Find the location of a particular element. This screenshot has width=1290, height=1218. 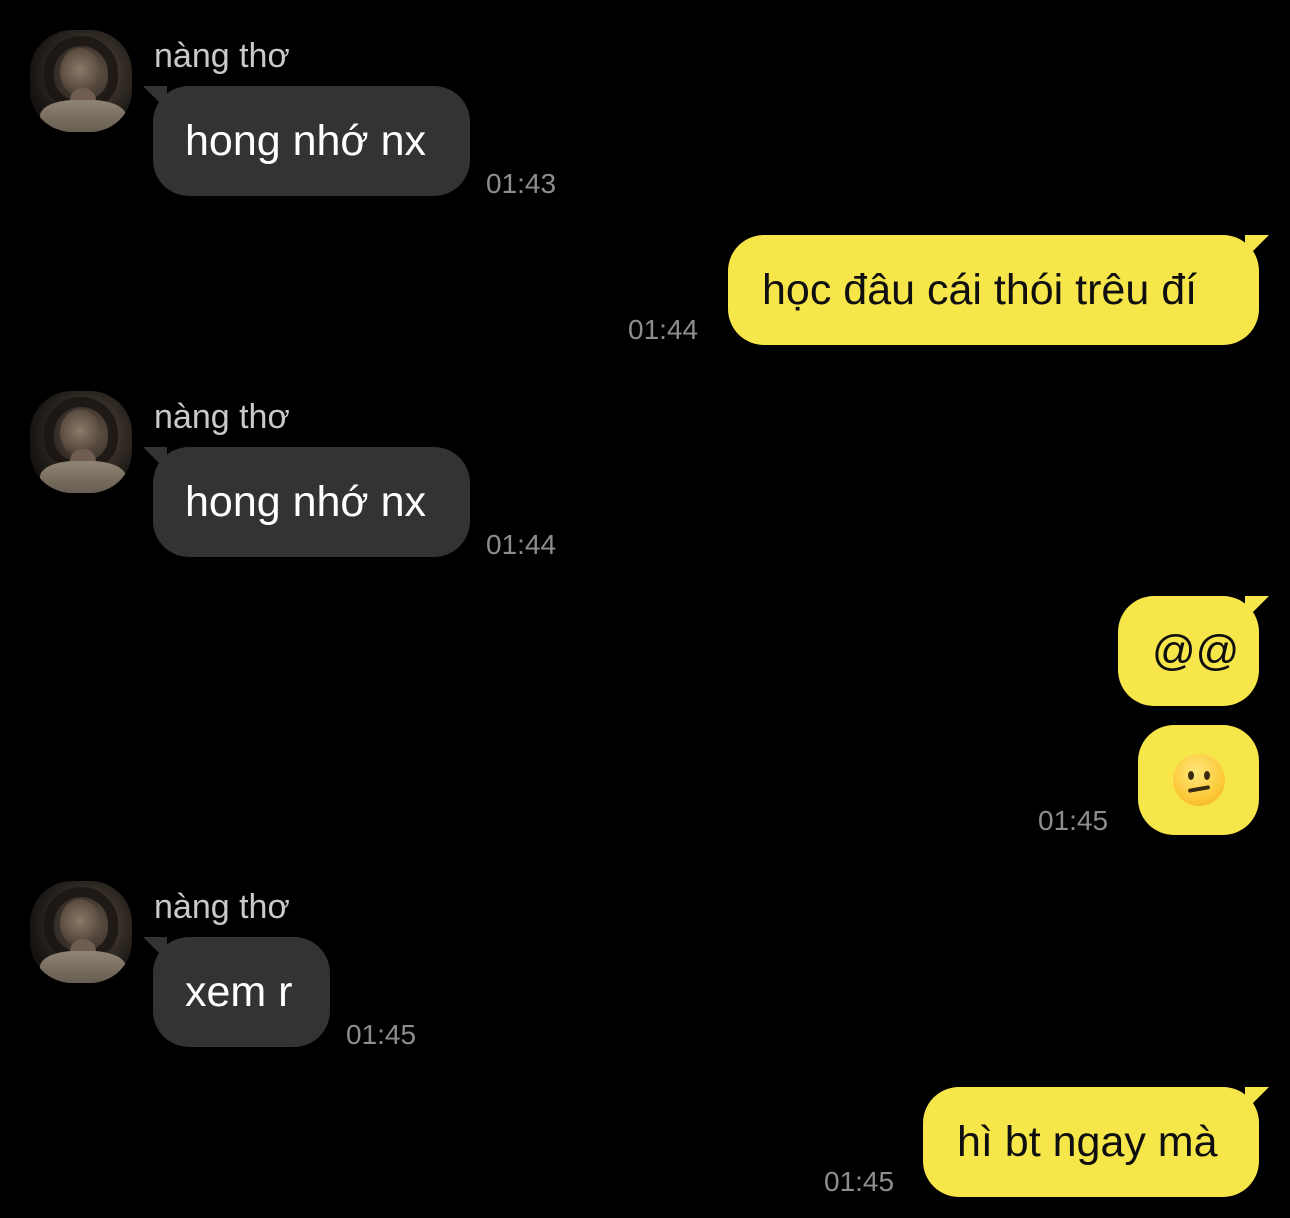

message-timestamp: 01:43 is located at coordinates (521, 183).